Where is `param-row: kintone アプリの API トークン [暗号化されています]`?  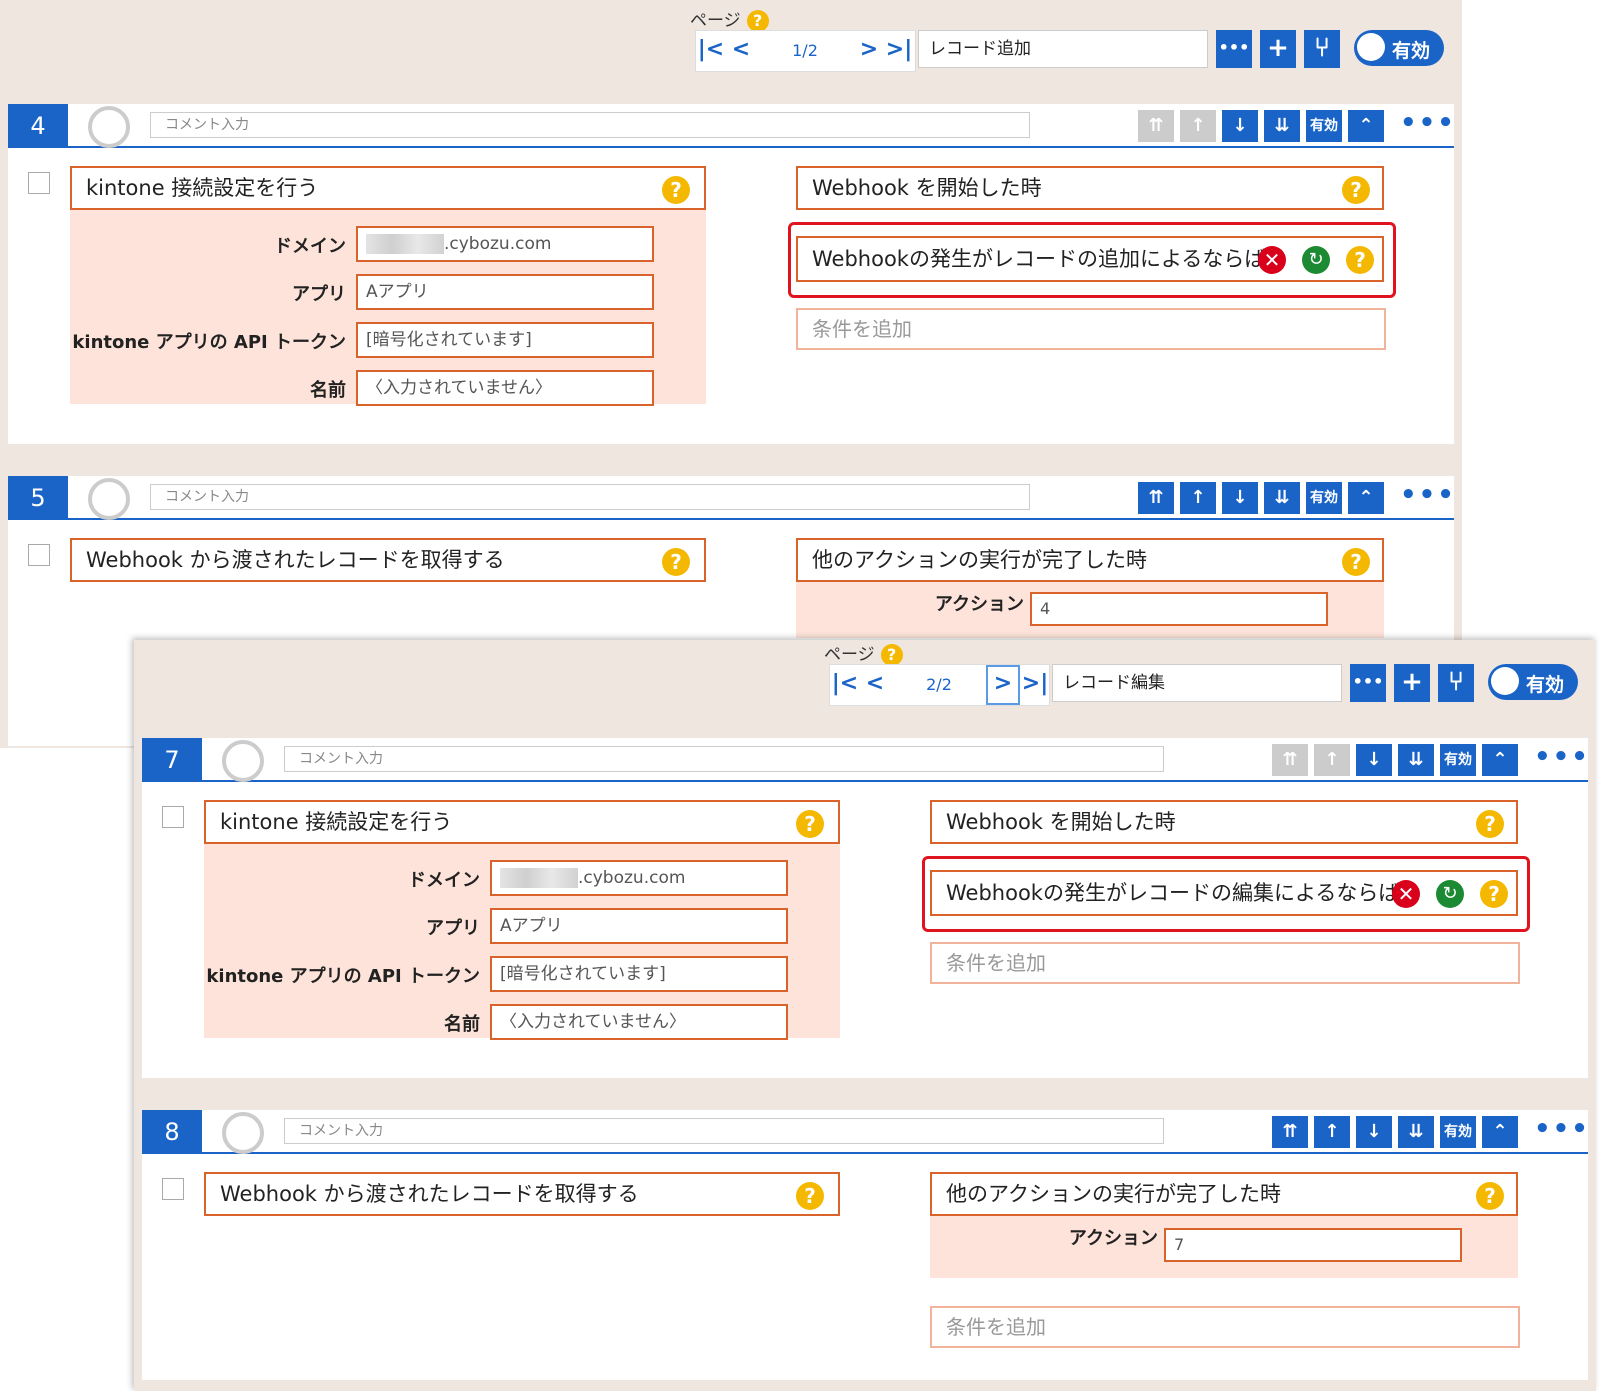
param-row: kintone アプリの API トークン [暗号化されています] is located at coordinates (522, 974).